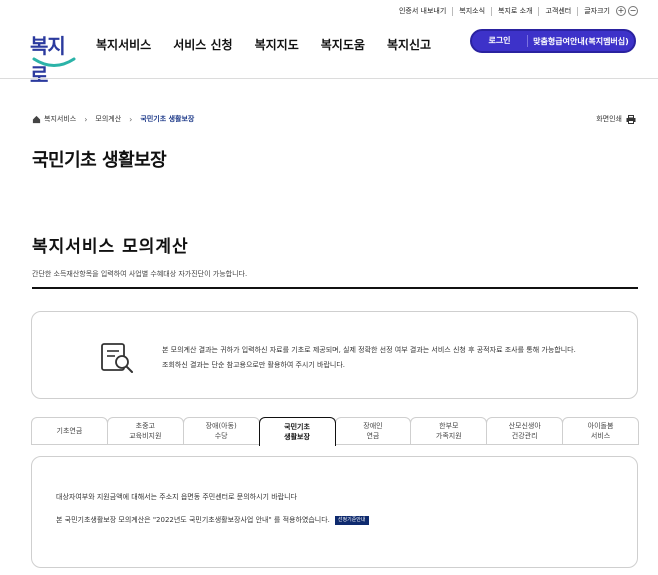  Describe the element at coordinates (221, 431) in the screenshot. I see `tab-disability-allowance: 장애(아동) 수당` at that location.